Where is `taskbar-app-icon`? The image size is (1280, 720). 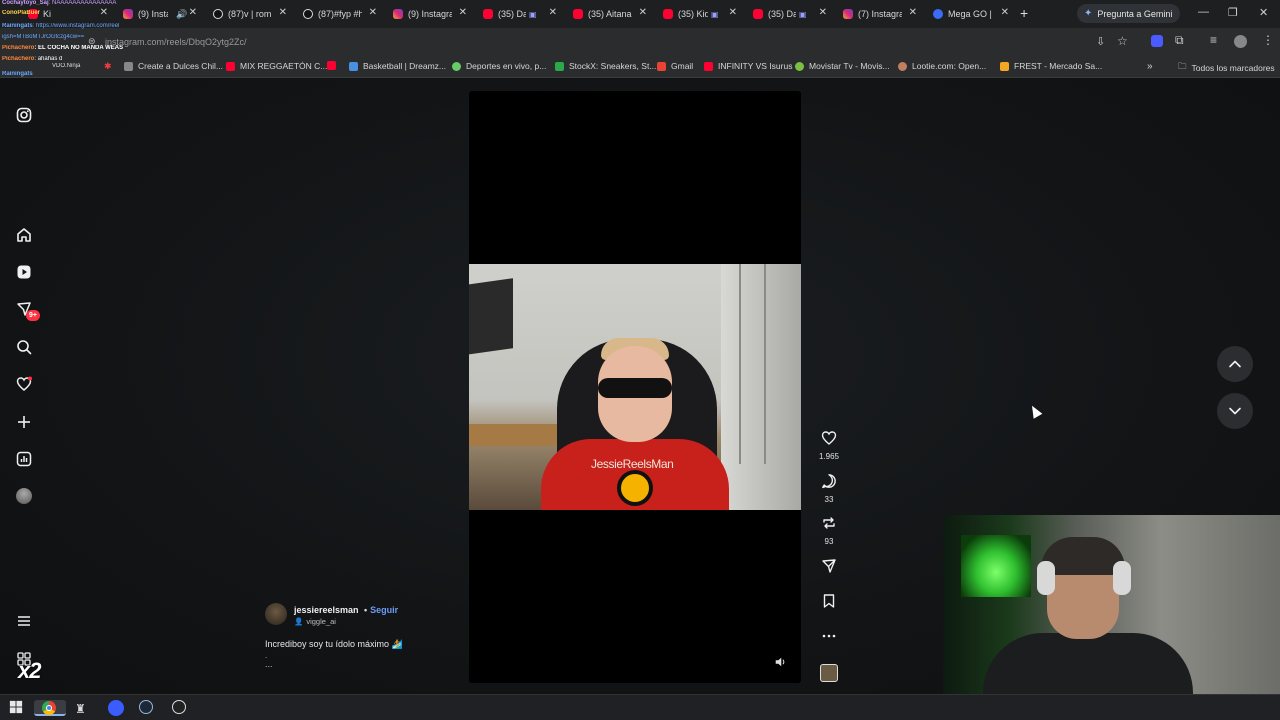 taskbar-app-icon is located at coordinates (116, 708).